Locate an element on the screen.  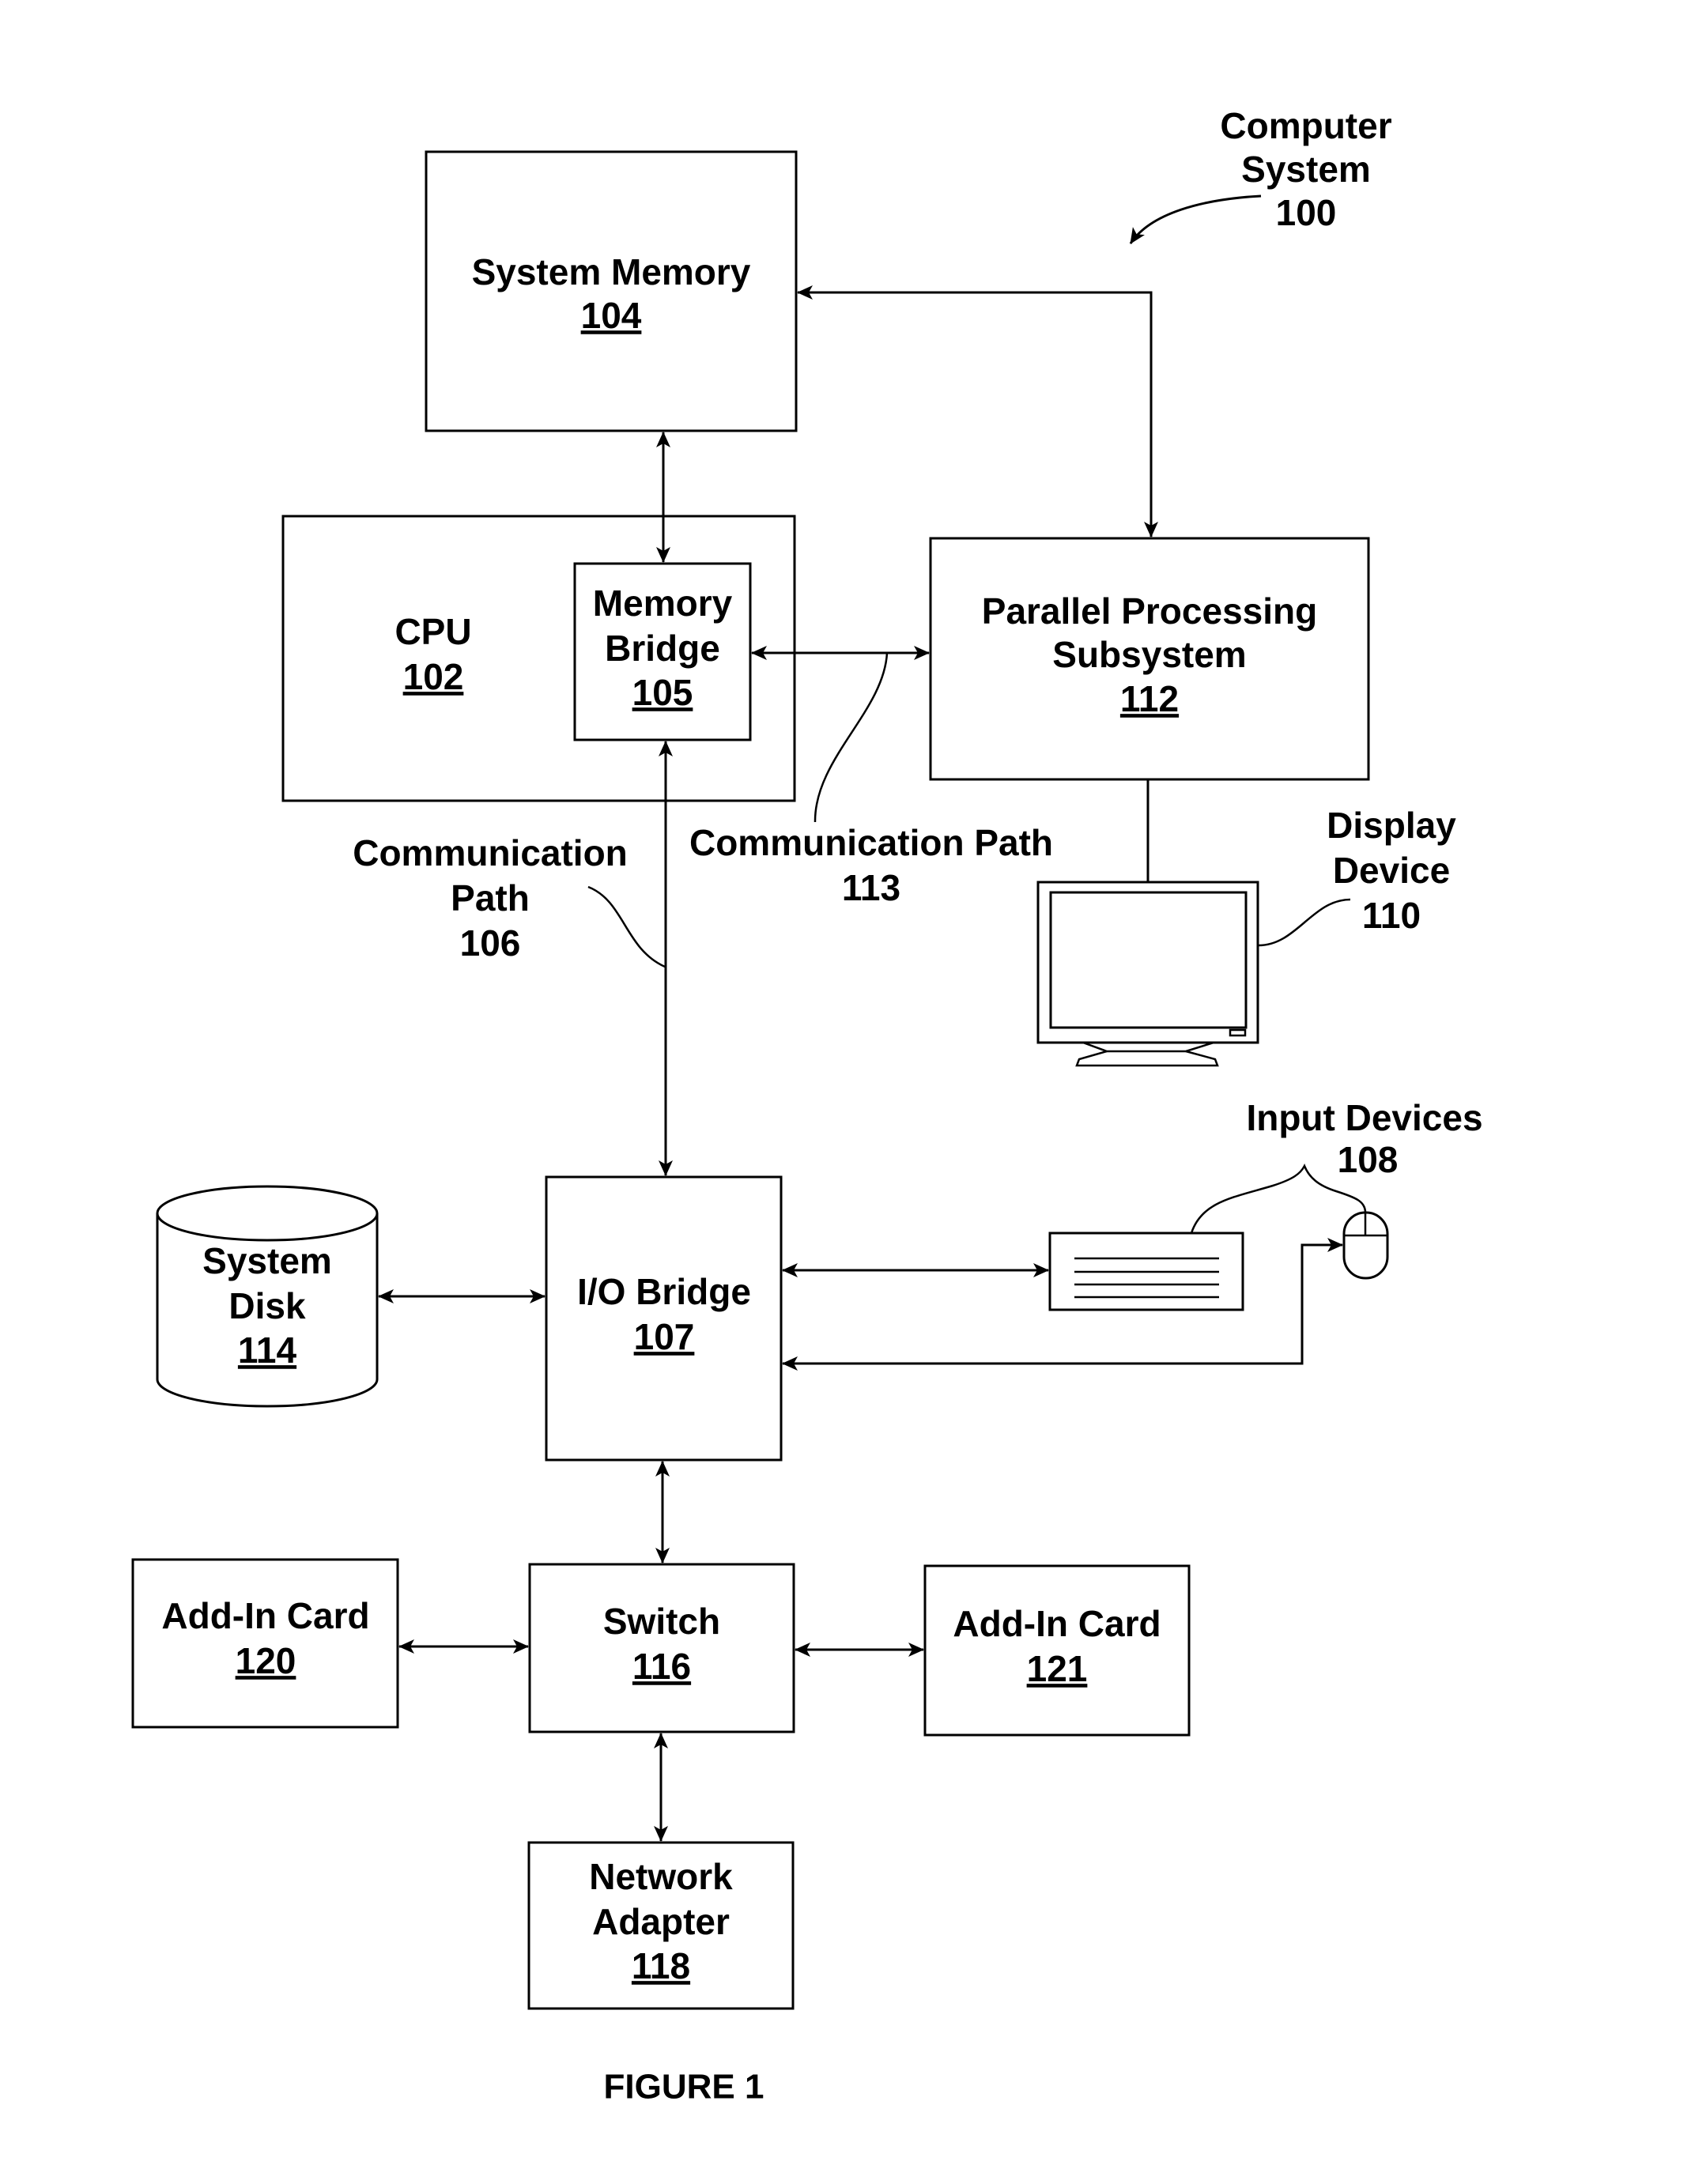
display-device-label-1: Display is located at coordinates (1391, 825).